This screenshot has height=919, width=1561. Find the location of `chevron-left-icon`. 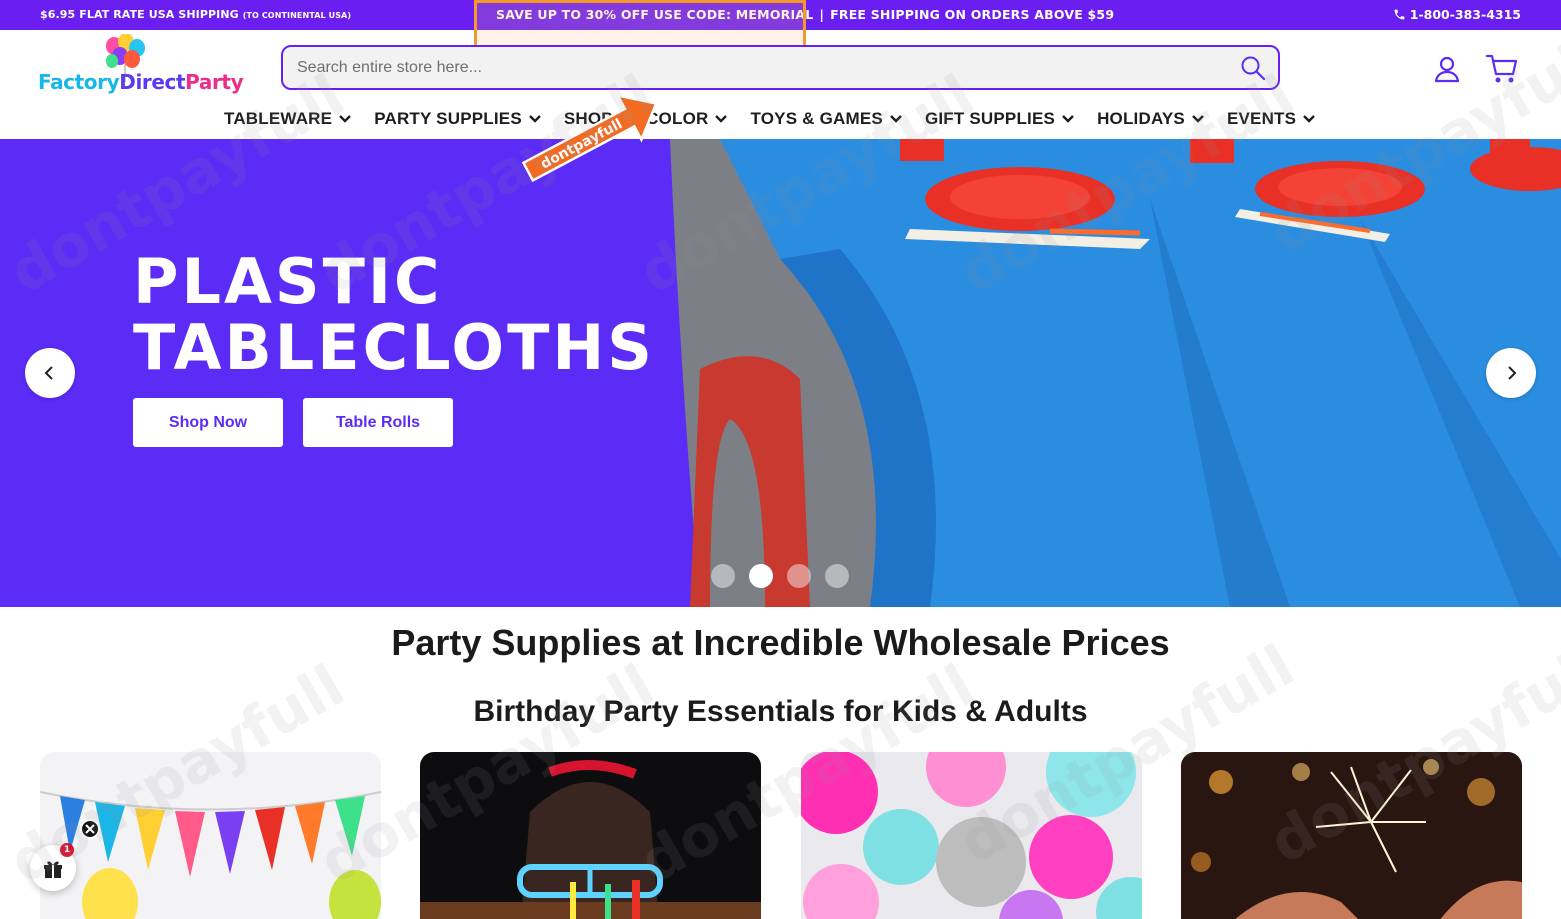

chevron-left-icon is located at coordinates (48, 373).